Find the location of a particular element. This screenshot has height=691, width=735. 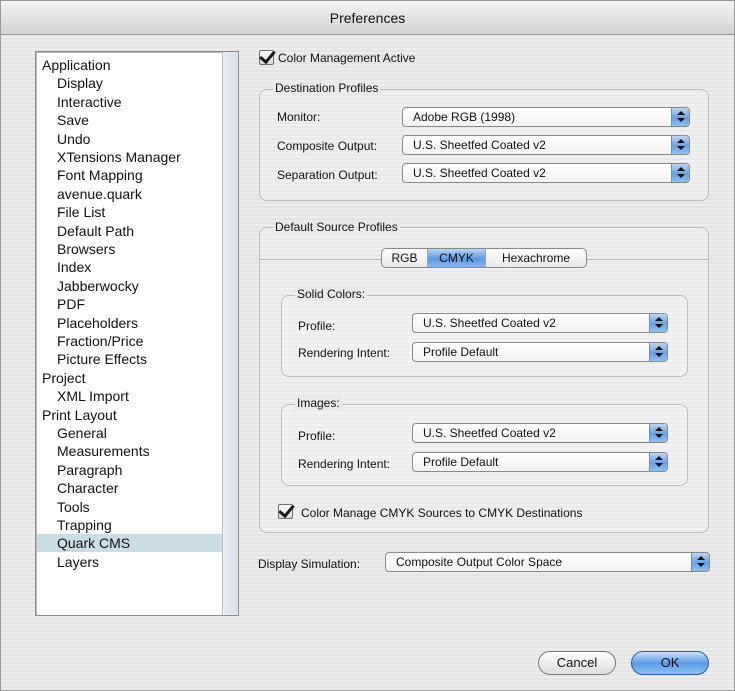

images-title: Images: is located at coordinates (318, 403).